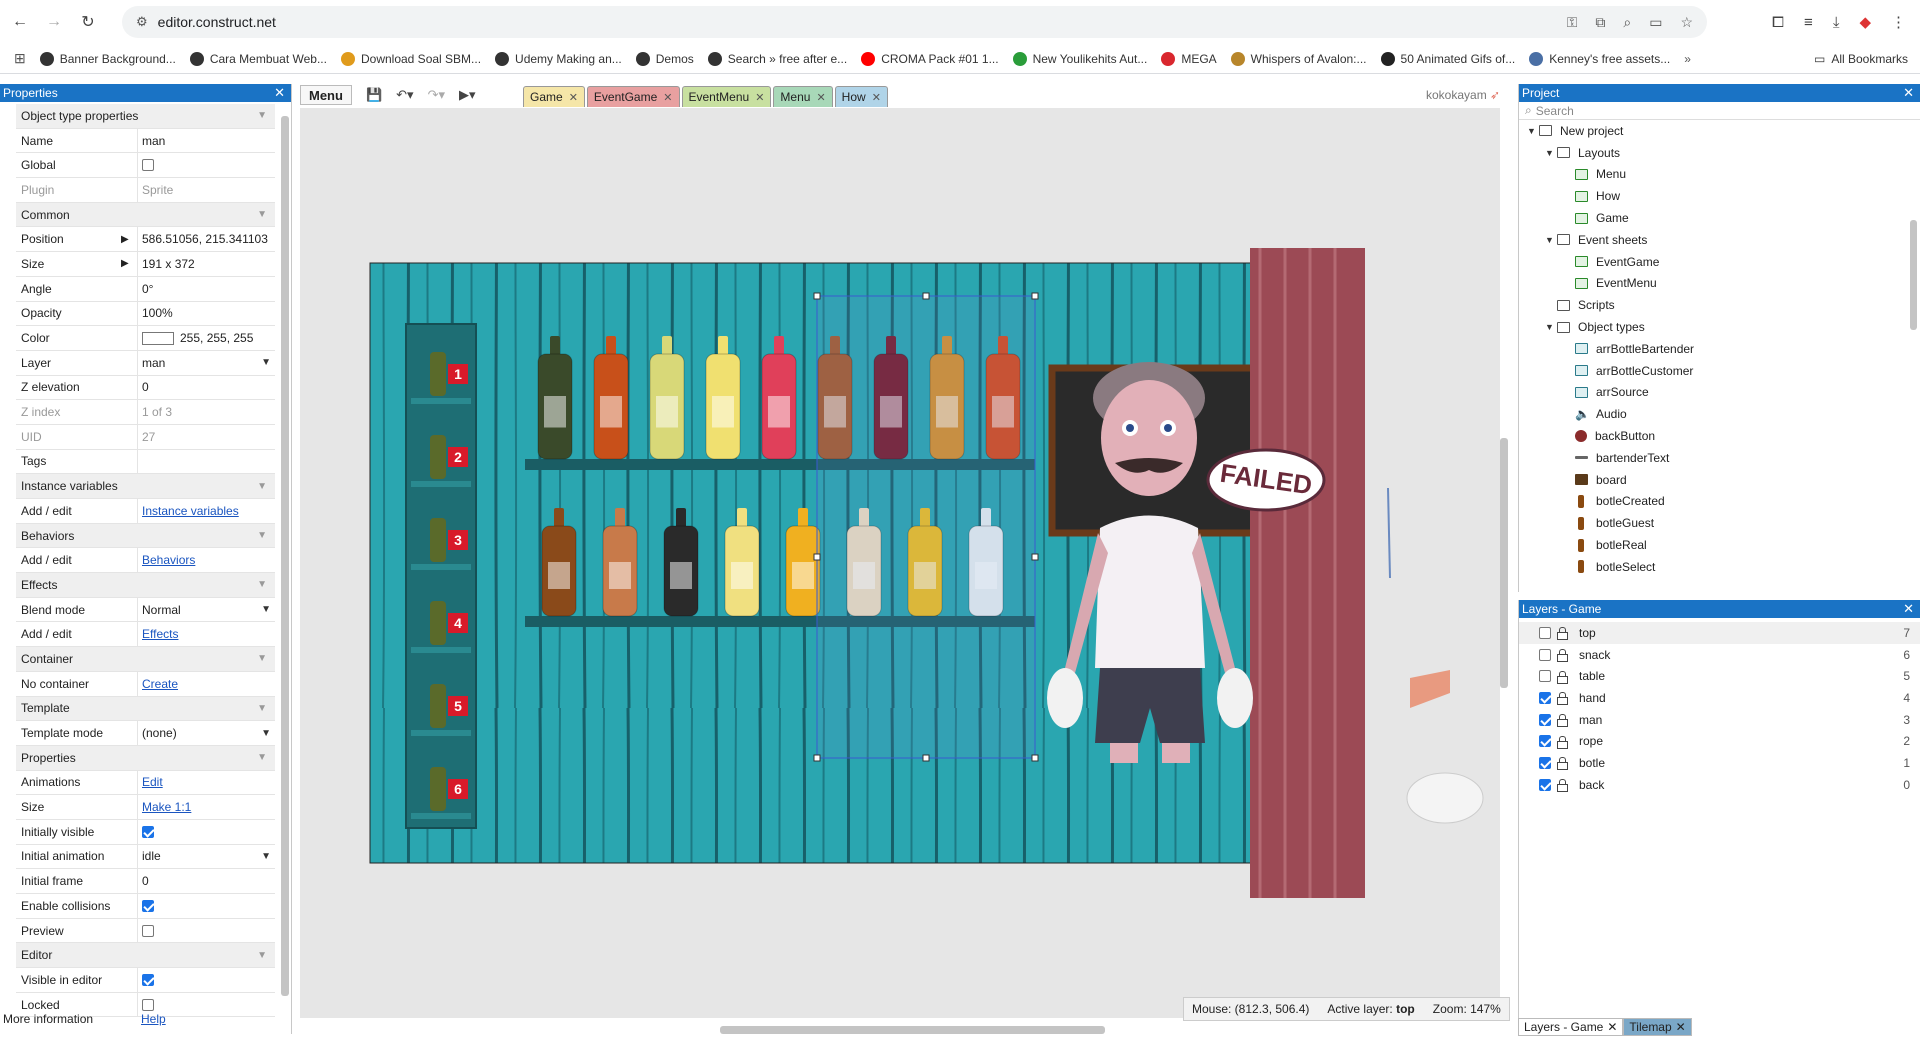  I want to click on property-value: 586.51056, 215.341103, so click(206, 239).